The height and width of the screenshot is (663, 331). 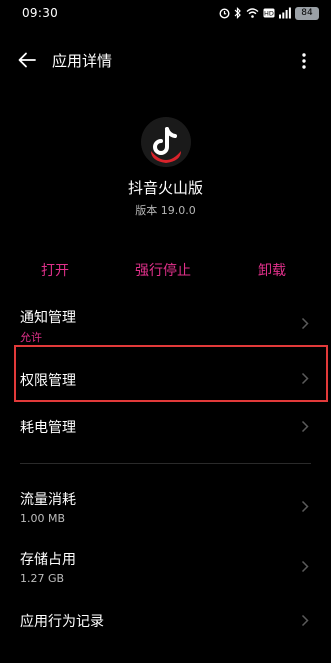 I want to click on hd-icon: HD, so click(x=269, y=13).